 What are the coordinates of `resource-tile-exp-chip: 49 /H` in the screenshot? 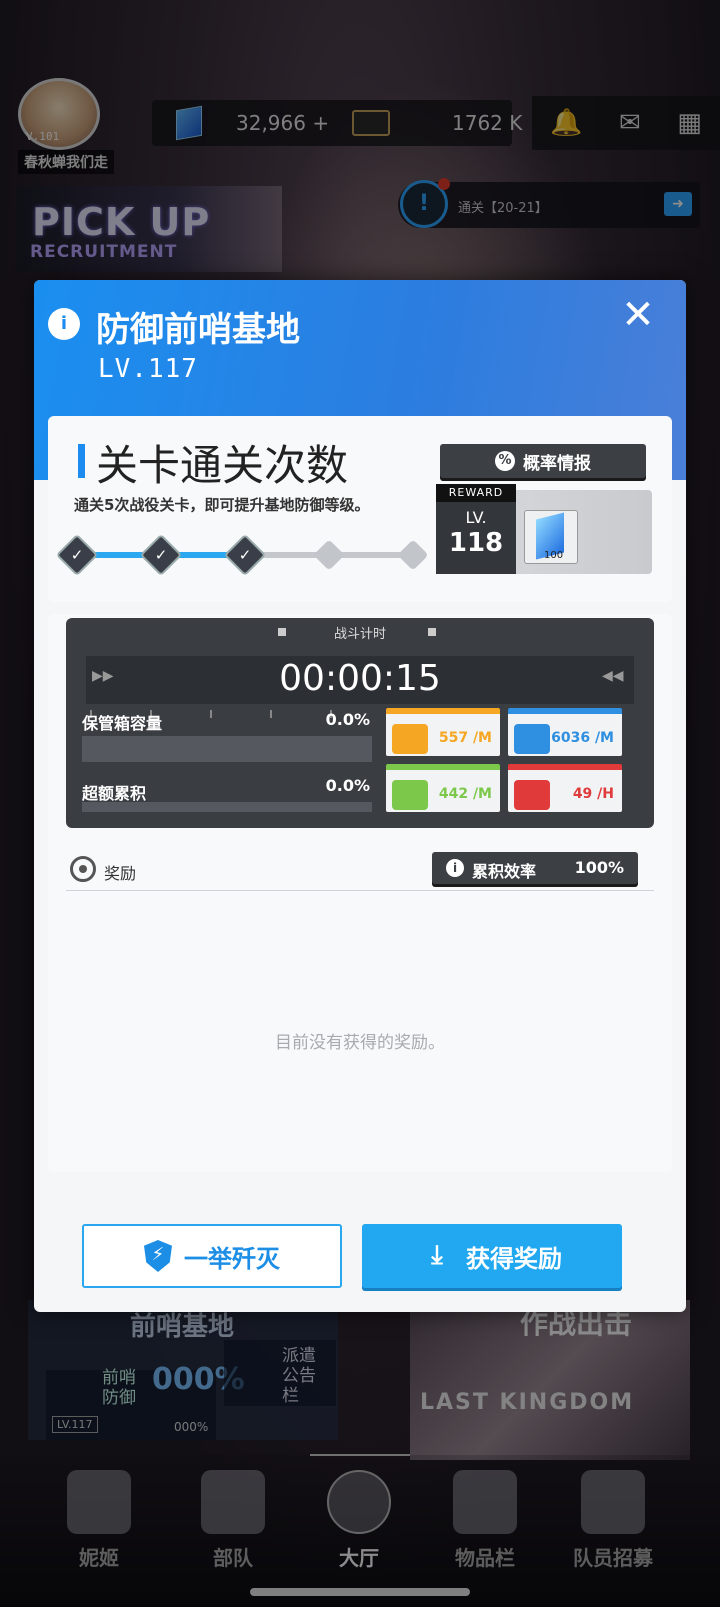 It's located at (565, 788).